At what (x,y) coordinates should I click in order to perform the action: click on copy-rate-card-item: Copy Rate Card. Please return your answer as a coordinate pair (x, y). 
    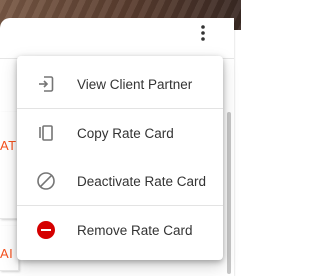
    Looking at the image, I should click on (120, 133).